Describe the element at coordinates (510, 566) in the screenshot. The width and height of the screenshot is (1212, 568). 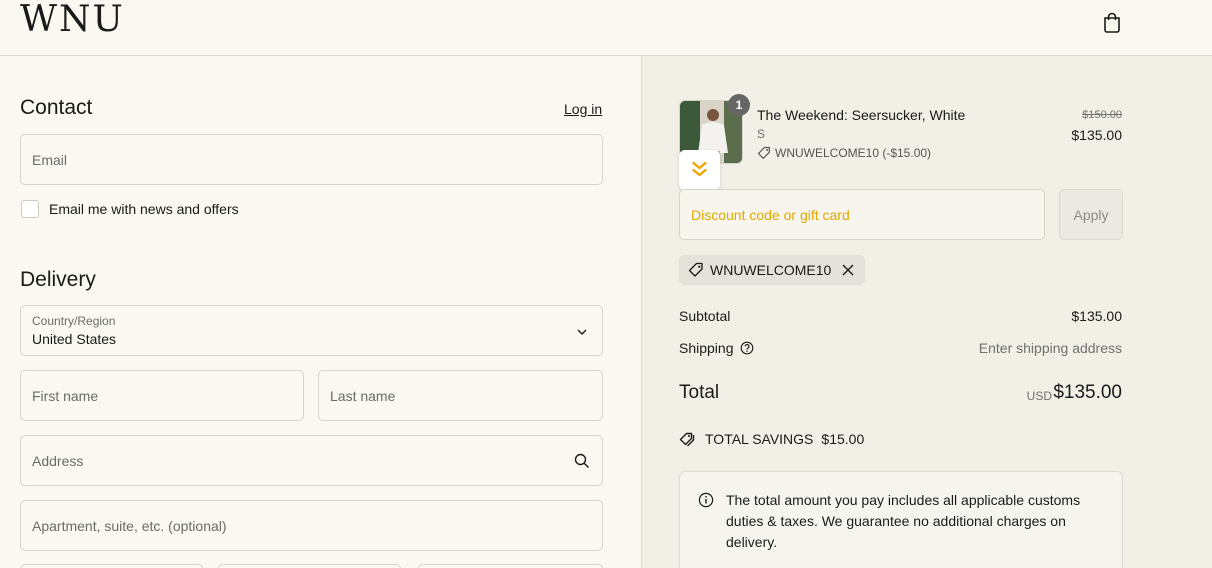
I see `zip-field` at that location.